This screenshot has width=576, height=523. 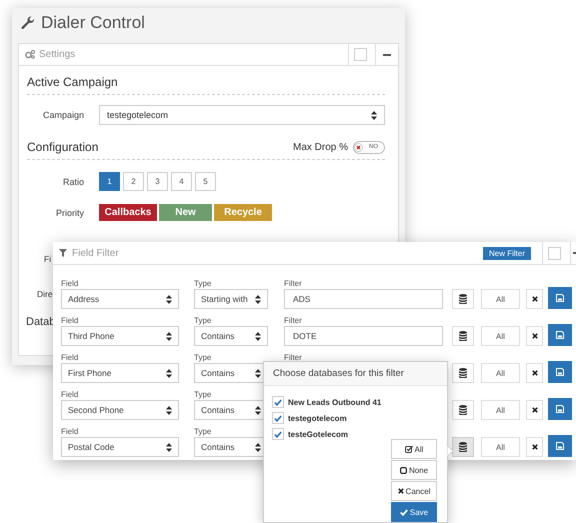 I want to click on campaign-select: testegotelecom, so click(x=242, y=115).